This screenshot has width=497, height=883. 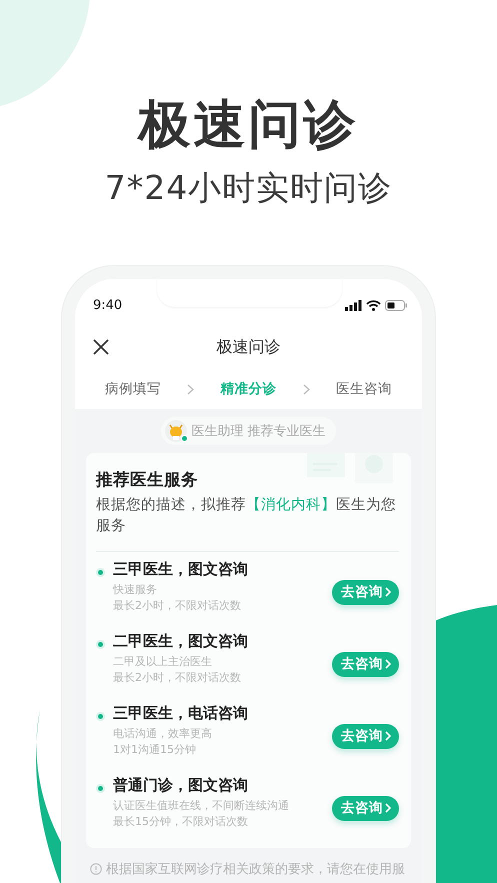 What do you see at coordinates (246, 516) in the screenshot?
I see `recommendation-text: 根据您的描述，拟推荐【消化内科】医生为您服务` at bounding box center [246, 516].